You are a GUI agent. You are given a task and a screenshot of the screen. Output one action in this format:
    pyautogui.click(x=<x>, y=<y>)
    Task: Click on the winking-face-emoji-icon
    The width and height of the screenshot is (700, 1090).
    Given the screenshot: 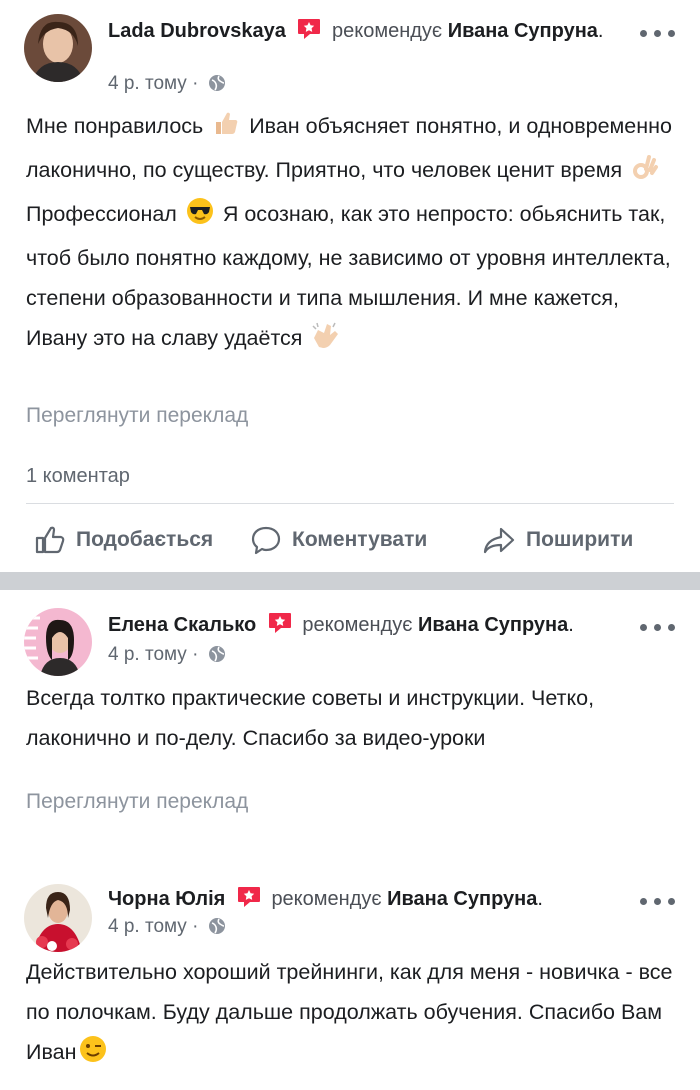 What is the action you would take?
    pyautogui.click(x=93, y=1055)
    